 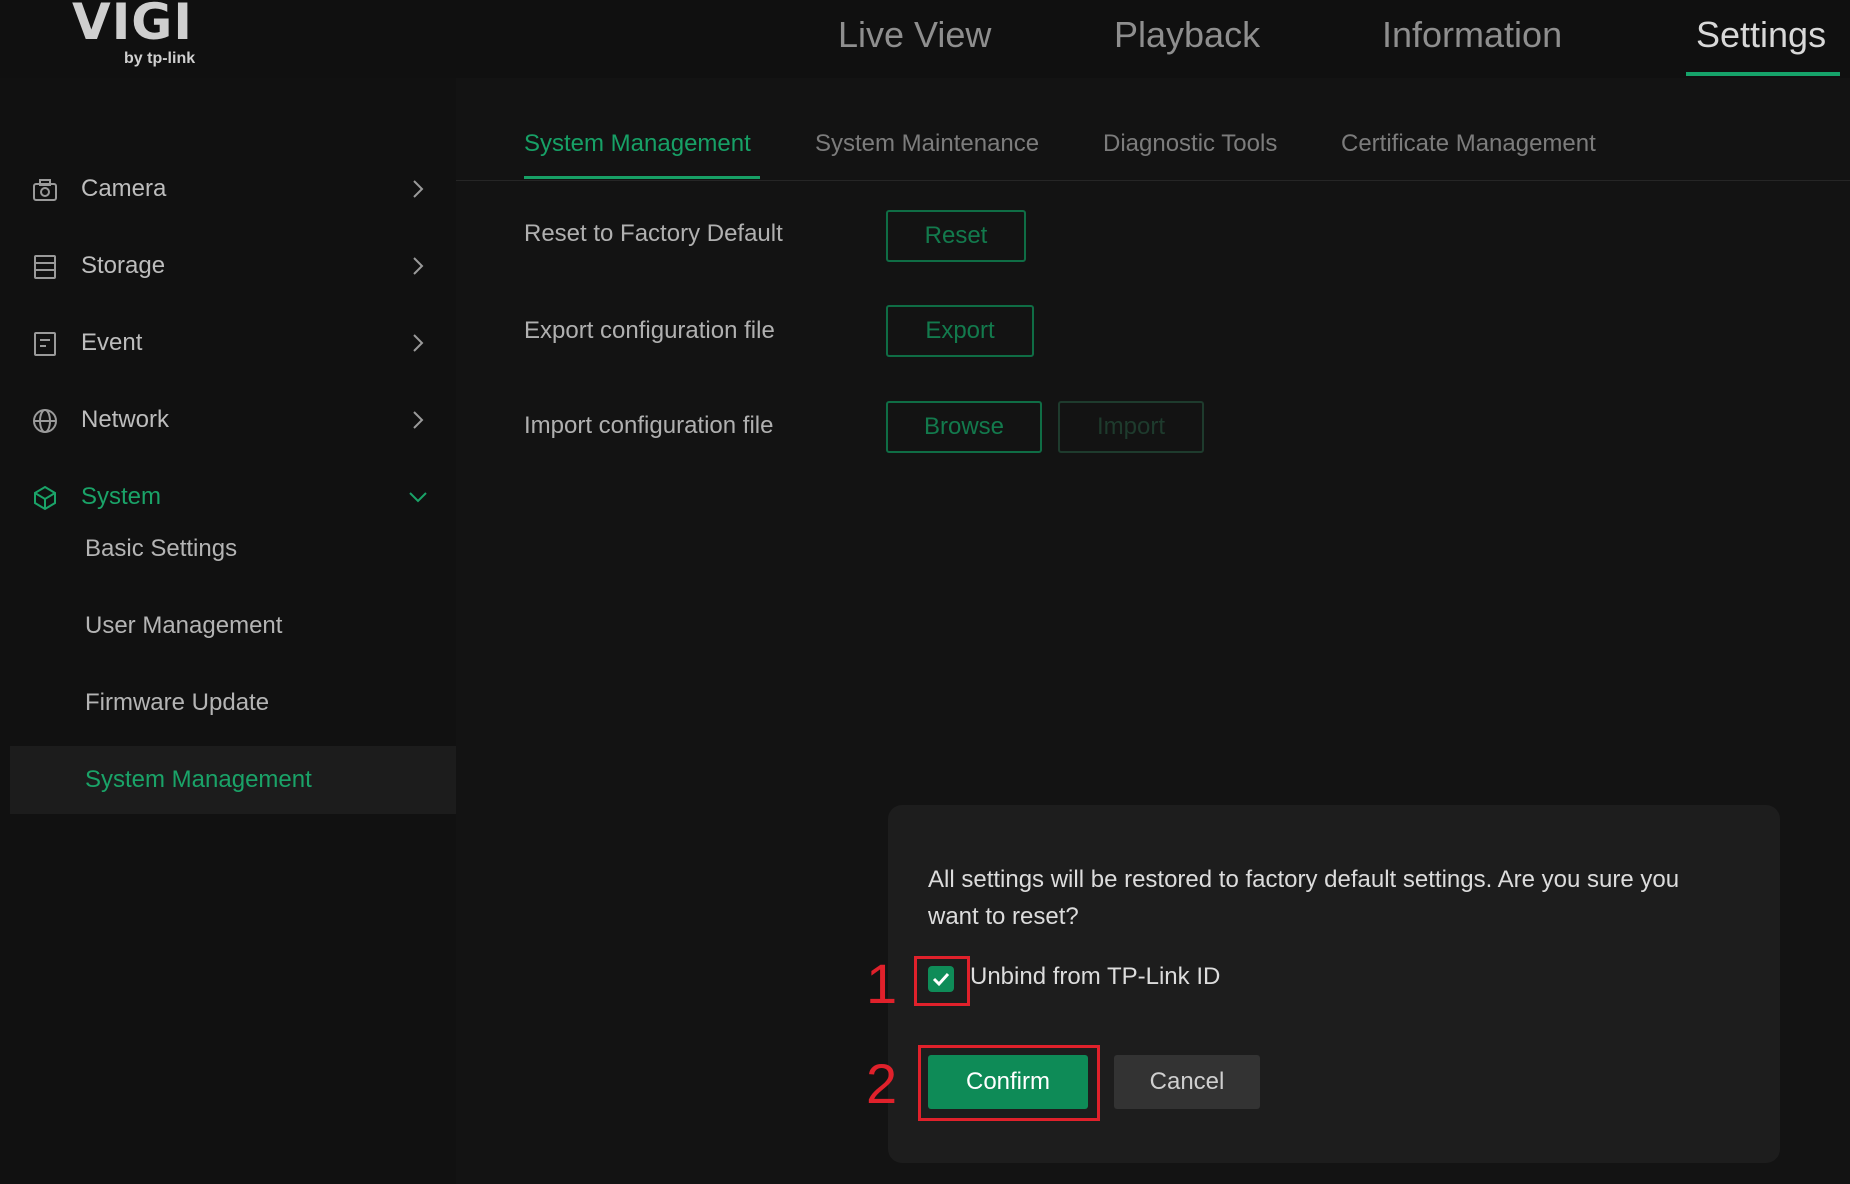 I want to click on export-config-label: Export configuration file, so click(x=649, y=330).